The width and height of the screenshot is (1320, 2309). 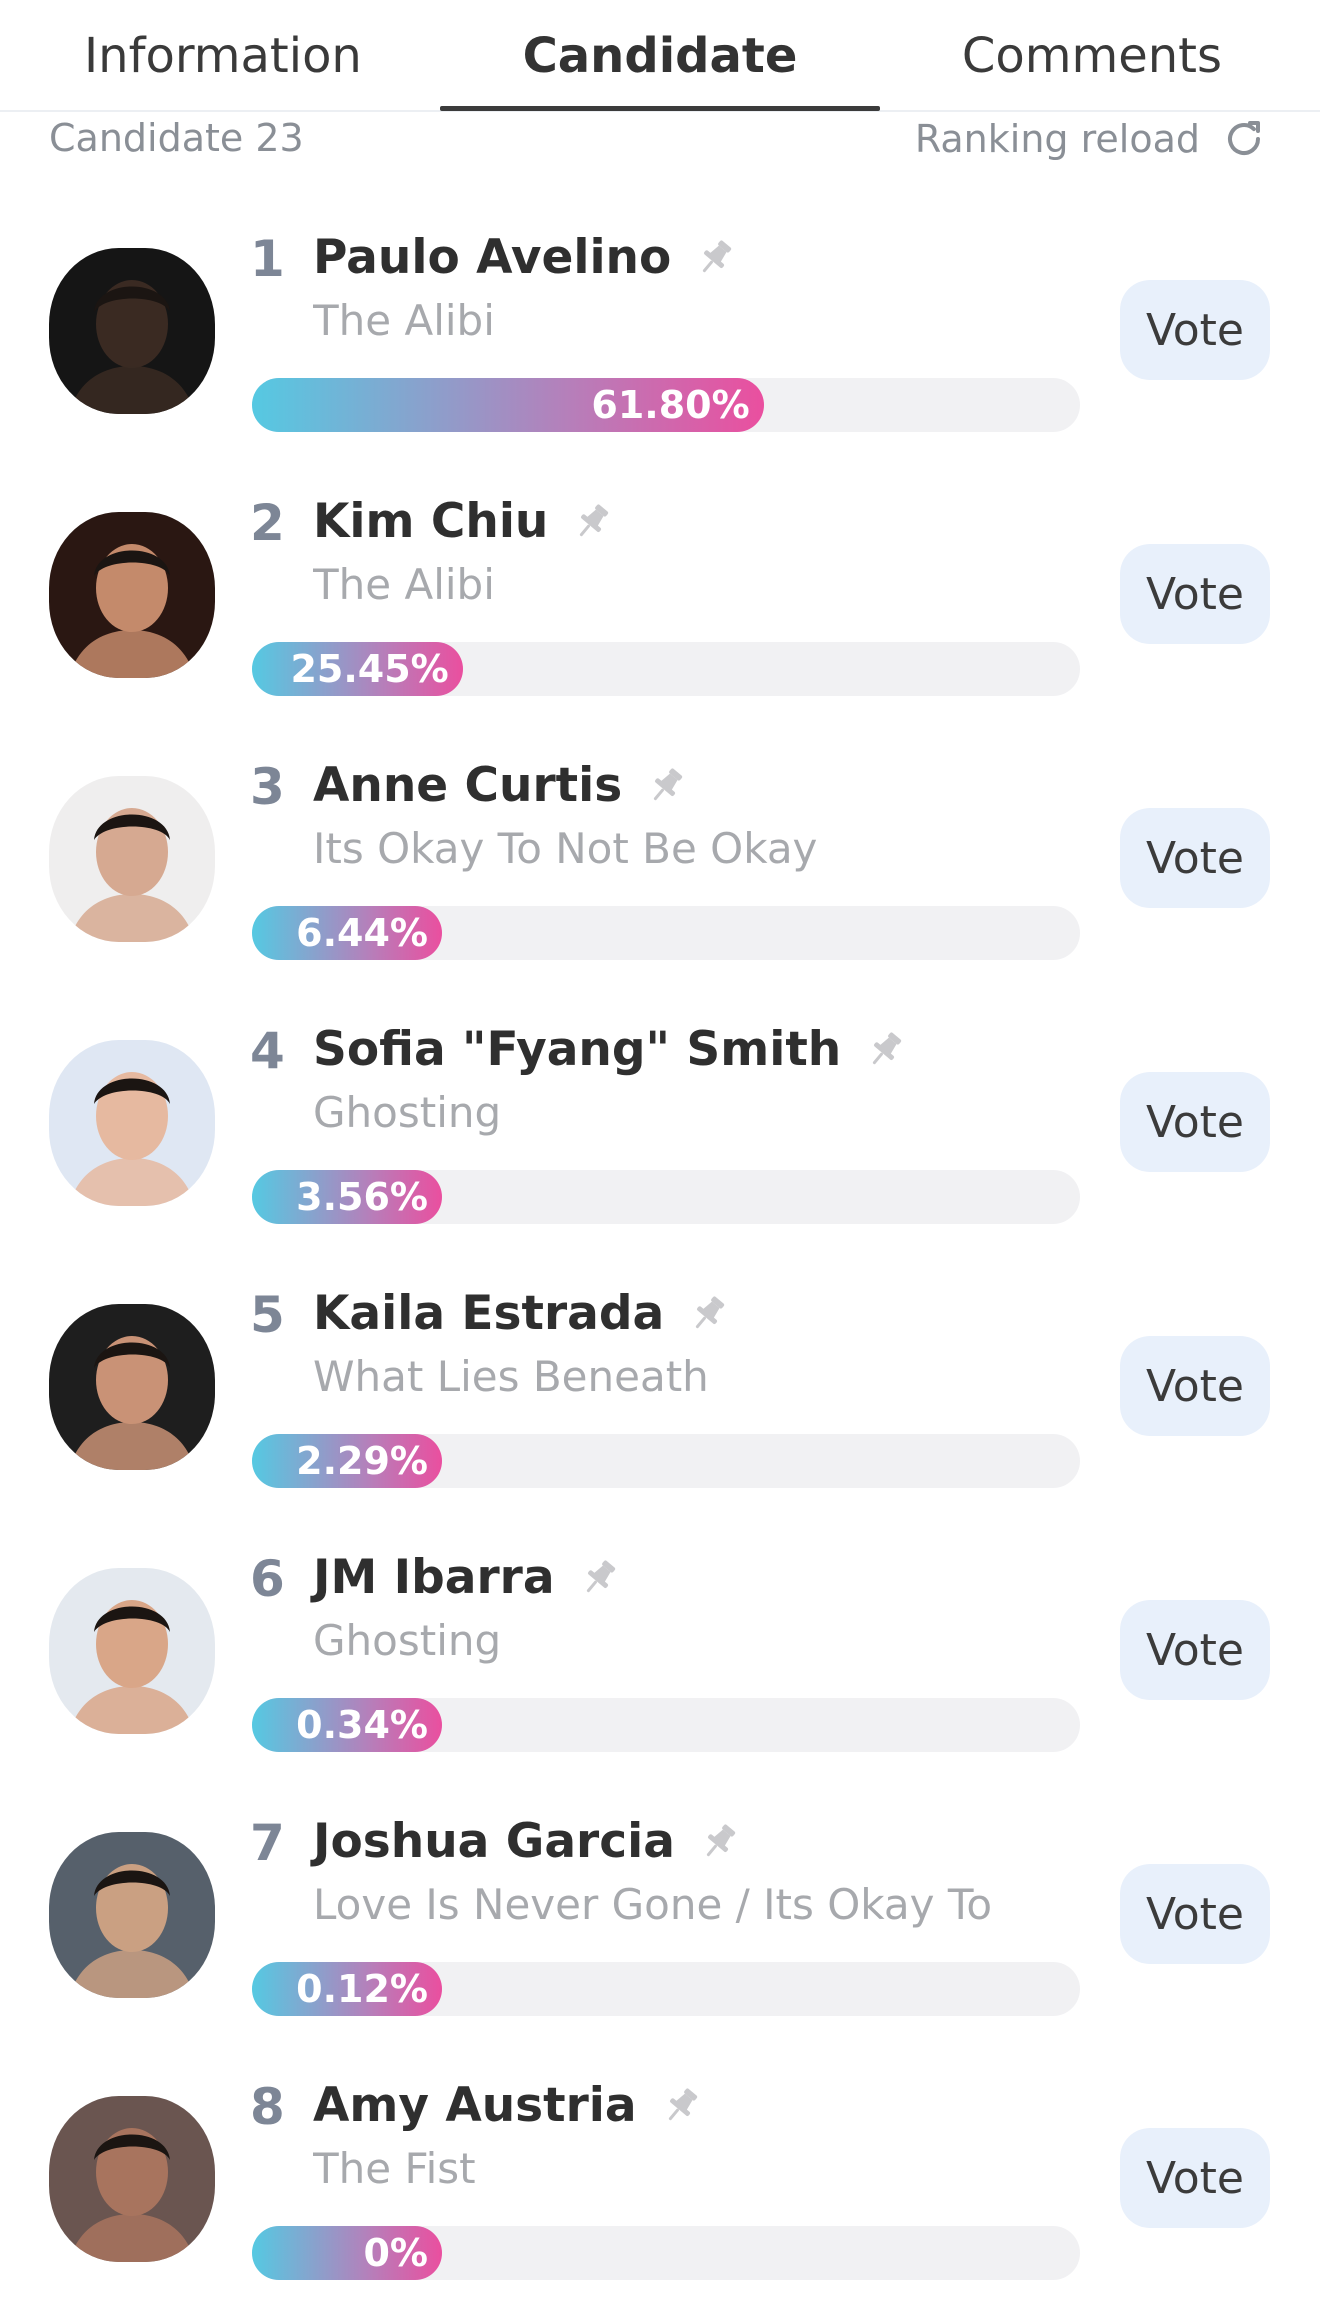 What do you see at coordinates (267, 2107) in the screenshot?
I see `candidate-rank: 8` at bounding box center [267, 2107].